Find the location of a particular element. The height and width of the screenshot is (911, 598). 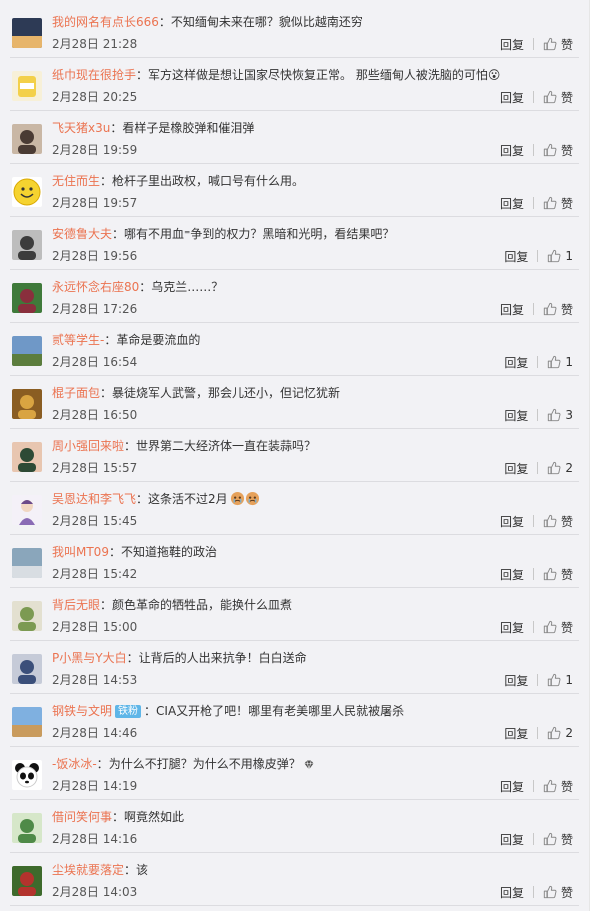

comment-content: 纸巾现在很抢手：军方这样做是想让国家尽快恢复正常。 那些缅甸人被洗脑的可怕😮 is located at coordinates (276, 75).